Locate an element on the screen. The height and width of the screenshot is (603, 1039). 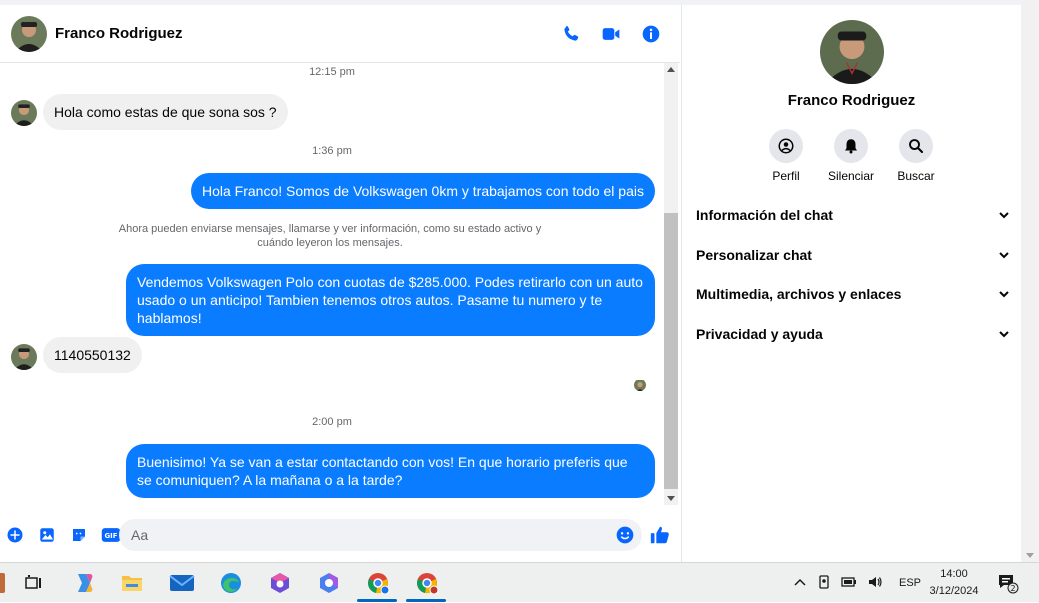
plus-icon is located at coordinates (15, 535).